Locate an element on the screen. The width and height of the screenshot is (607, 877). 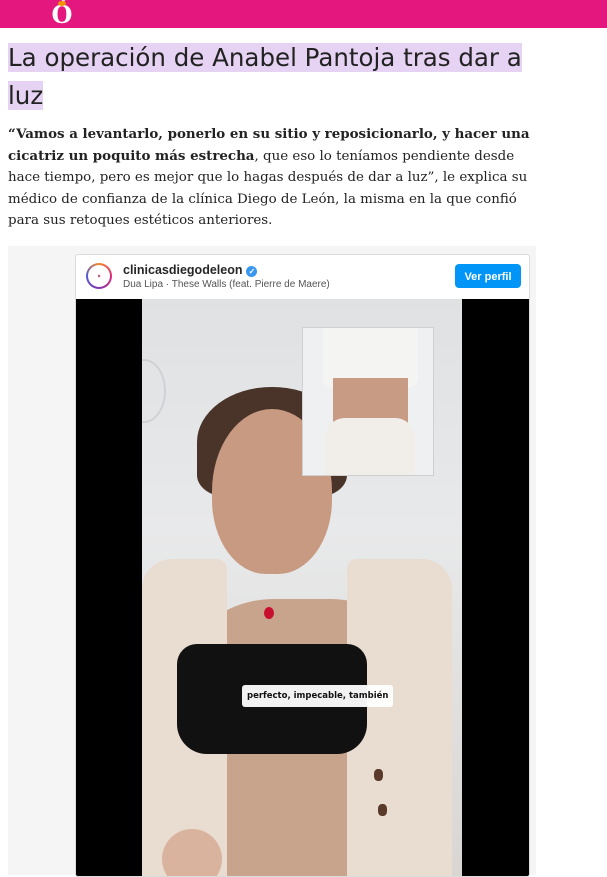
site-logo: Ó is located at coordinates (62, 14).